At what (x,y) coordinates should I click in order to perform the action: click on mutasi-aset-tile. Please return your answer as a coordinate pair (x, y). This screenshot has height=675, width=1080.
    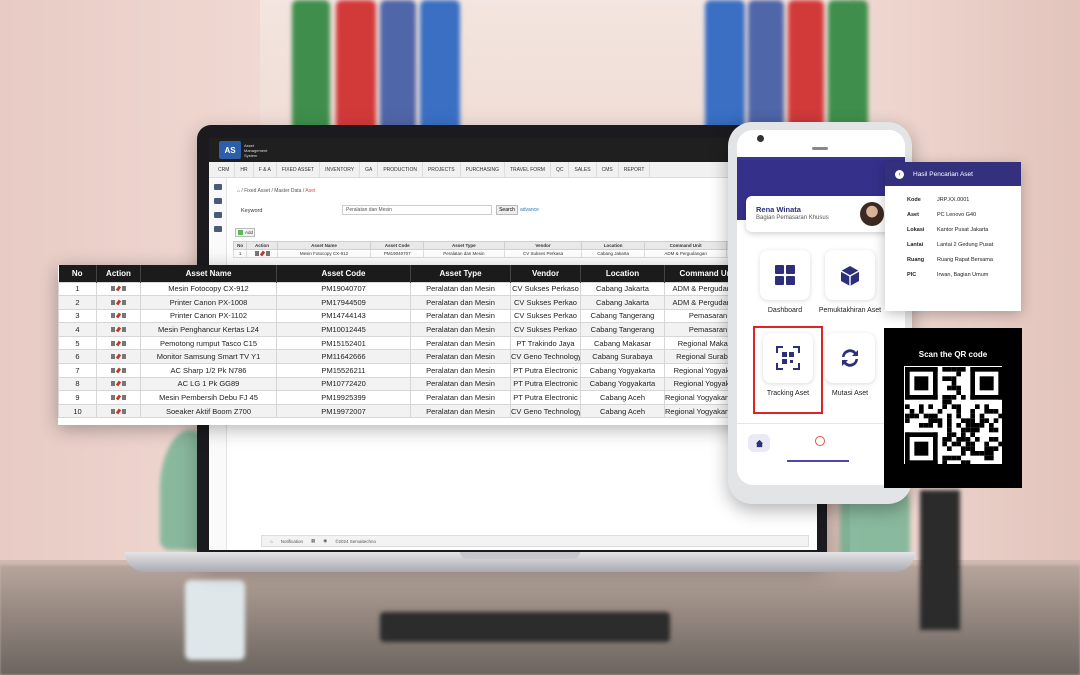
    Looking at the image, I should click on (850, 358).